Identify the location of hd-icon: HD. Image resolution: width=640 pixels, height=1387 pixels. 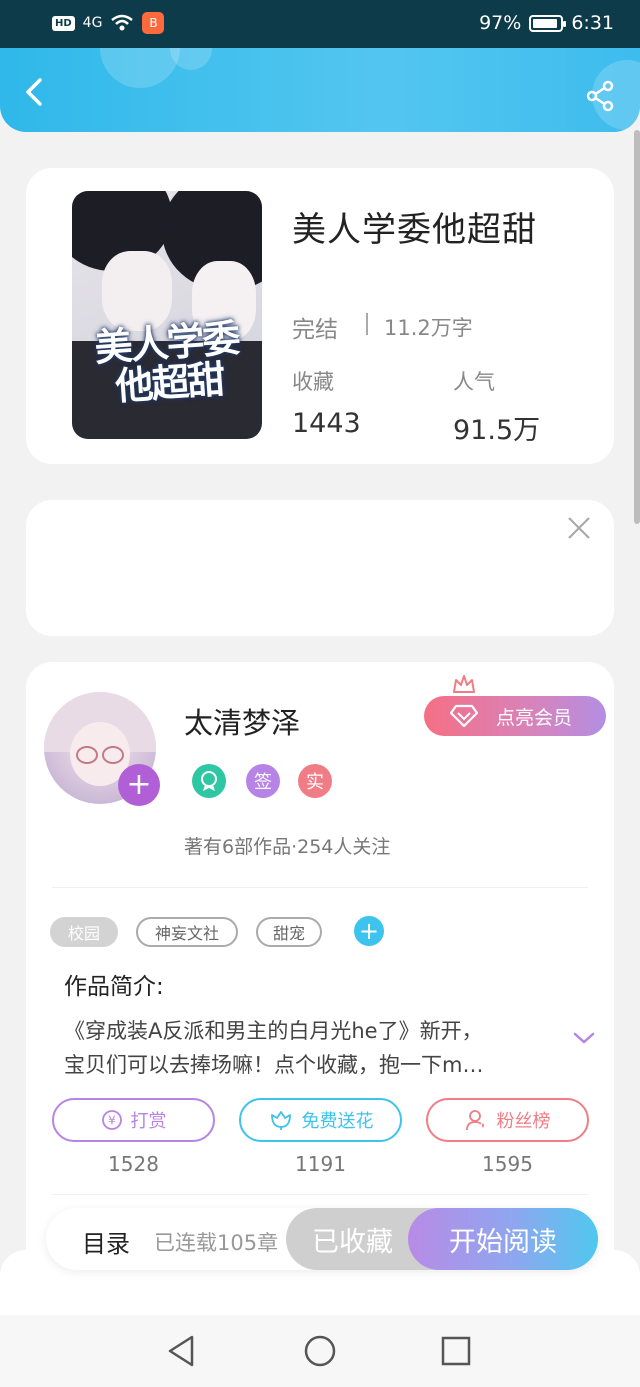
(63, 23).